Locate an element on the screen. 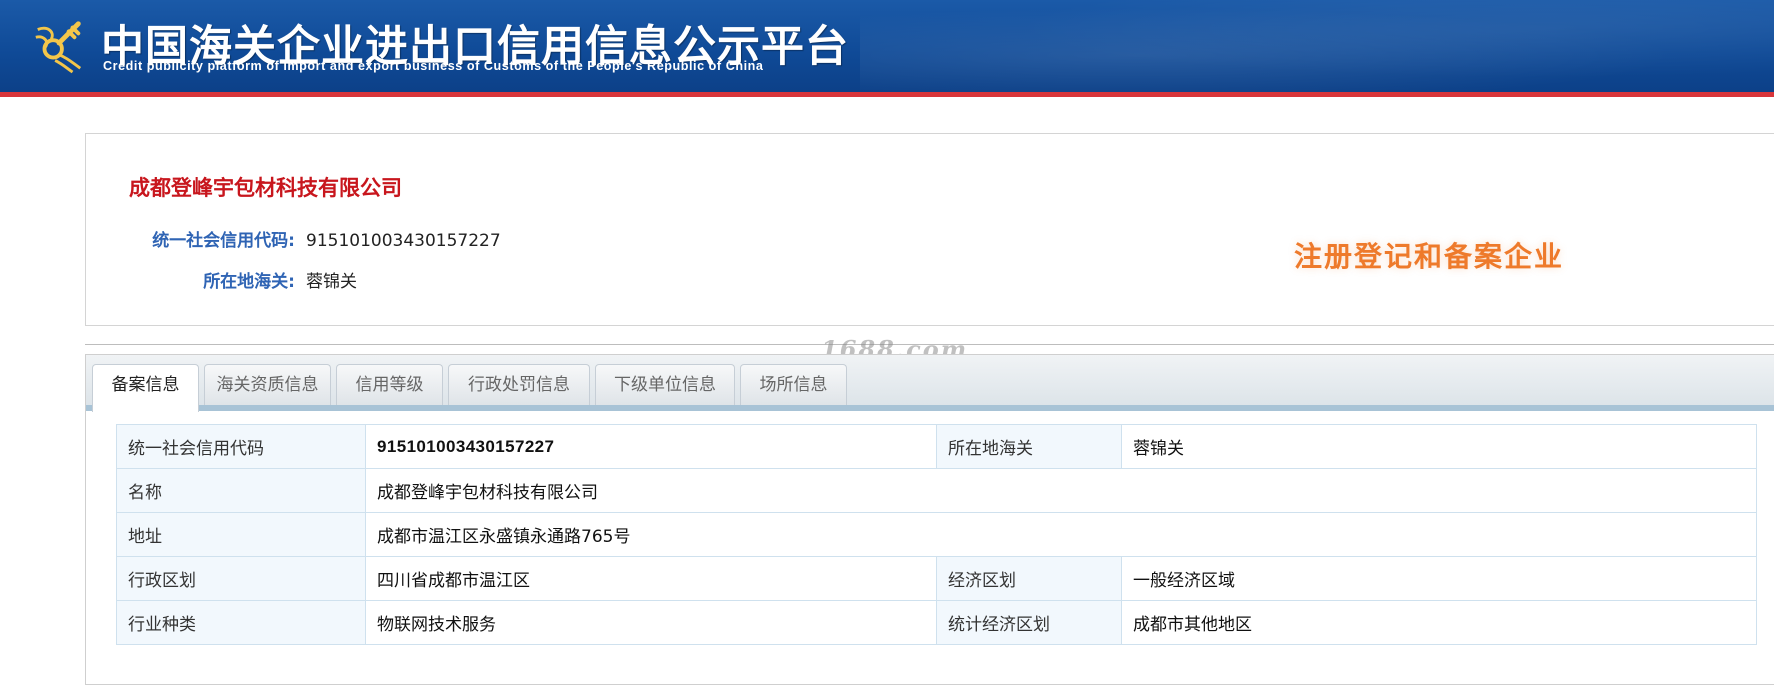 This screenshot has width=1774, height=697. admin-region-value: 四川省成都市温江区 is located at coordinates (651, 578).